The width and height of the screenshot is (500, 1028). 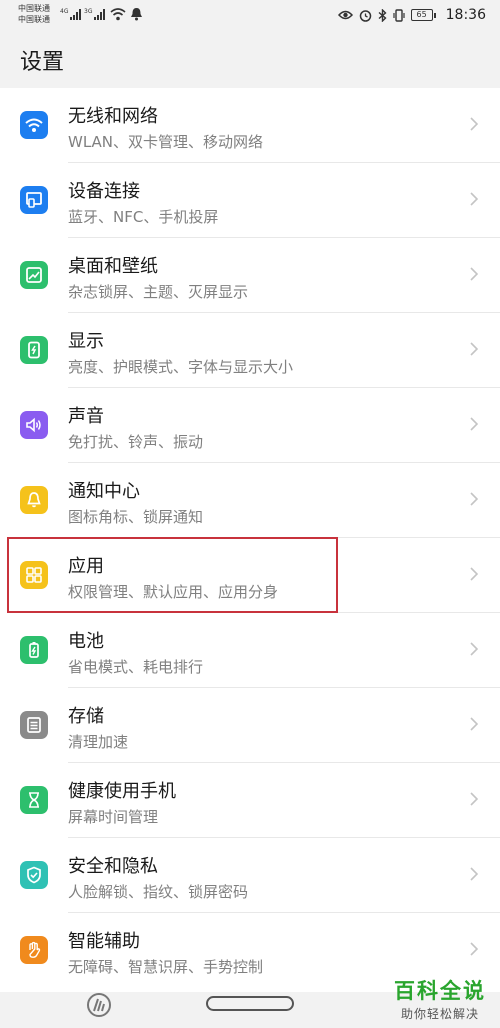 I want to click on battery-status-icon: 65, so click(x=423, y=15).